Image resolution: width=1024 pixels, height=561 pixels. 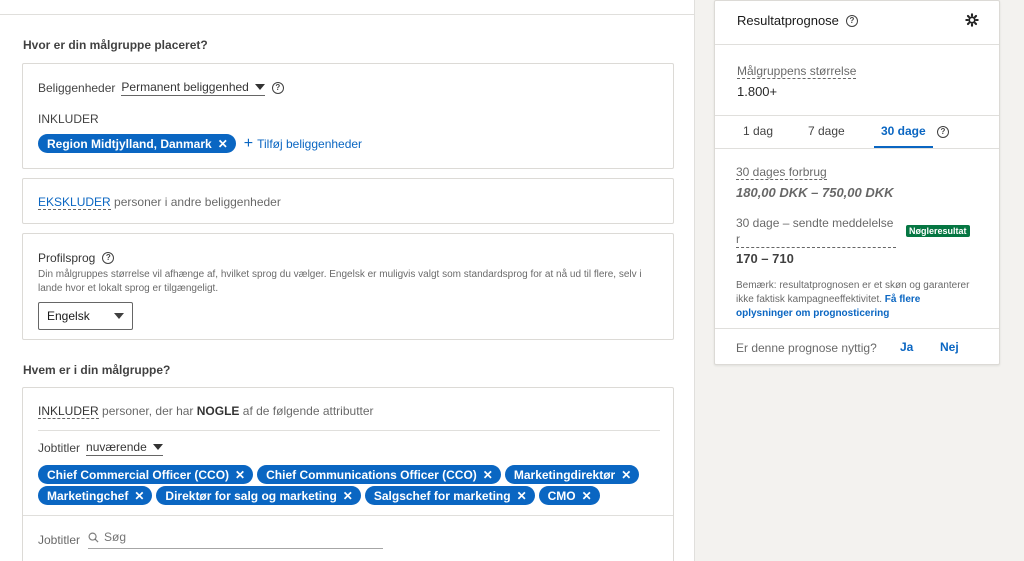 What do you see at coordinates (371, 474) in the screenshot?
I see `pill-label: Chief Communications Officer (CCO)` at bounding box center [371, 474].